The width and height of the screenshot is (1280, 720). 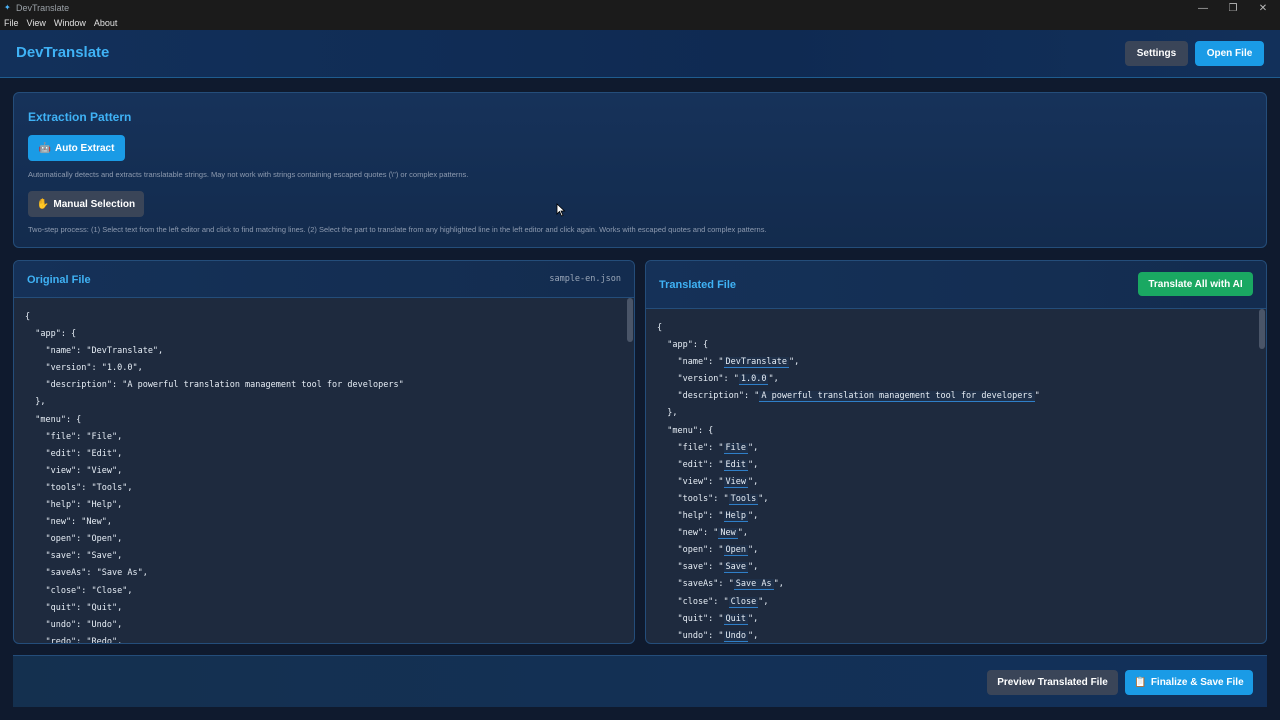 I want to click on finalize-save-button: 📋 Finalize & Save File, so click(x=1189, y=682).